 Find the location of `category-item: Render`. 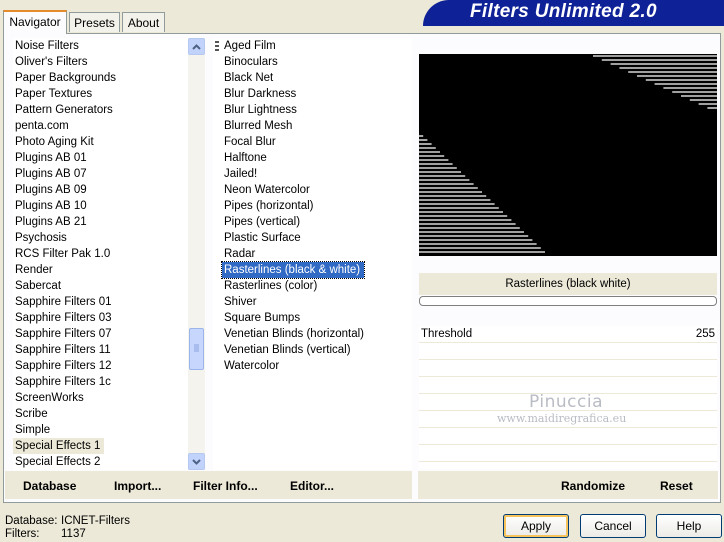

category-item: Render is located at coordinates (35, 270).